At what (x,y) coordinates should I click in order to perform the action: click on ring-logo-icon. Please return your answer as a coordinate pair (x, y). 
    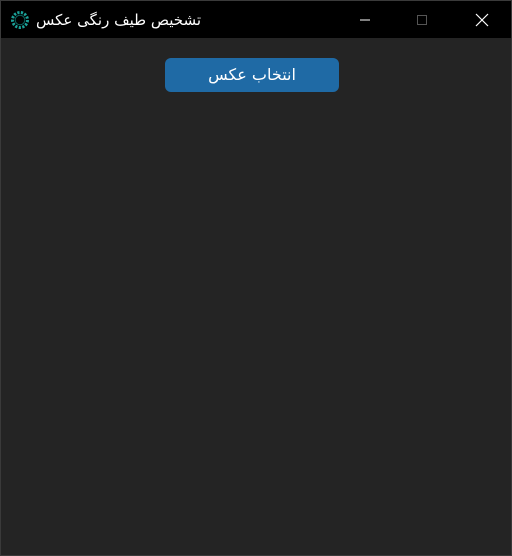
    Looking at the image, I should click on (20, 20).